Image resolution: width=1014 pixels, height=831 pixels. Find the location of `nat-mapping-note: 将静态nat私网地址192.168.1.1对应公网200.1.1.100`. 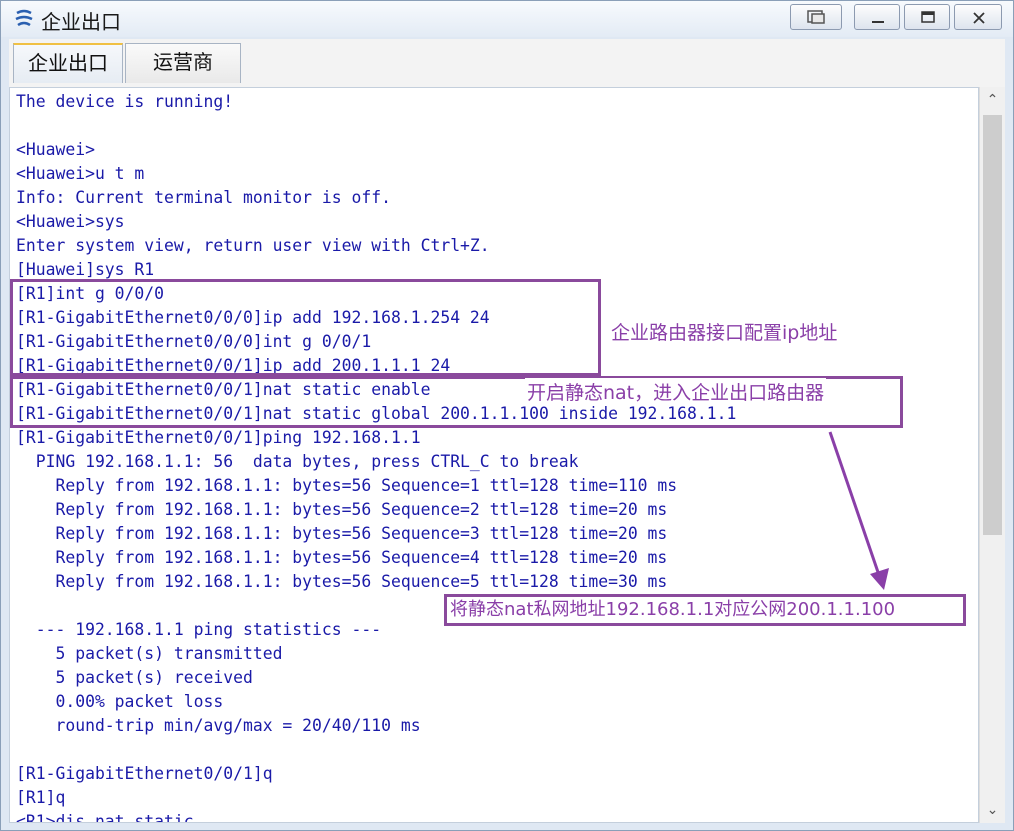

nat-mapping-note: 将静态nat私网地址192.168.1.1对应公网200.1.1.100 is located at coordinates (705, 610).